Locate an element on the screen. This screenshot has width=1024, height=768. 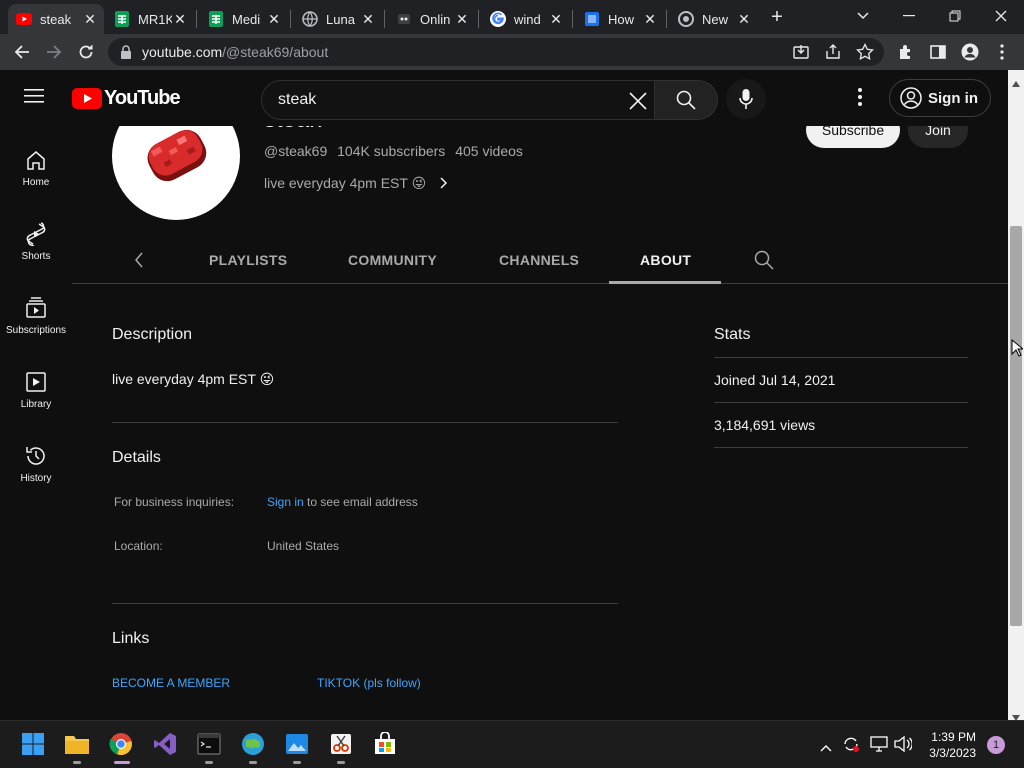
page-scrollbar is located at coordinates (1016, 395).